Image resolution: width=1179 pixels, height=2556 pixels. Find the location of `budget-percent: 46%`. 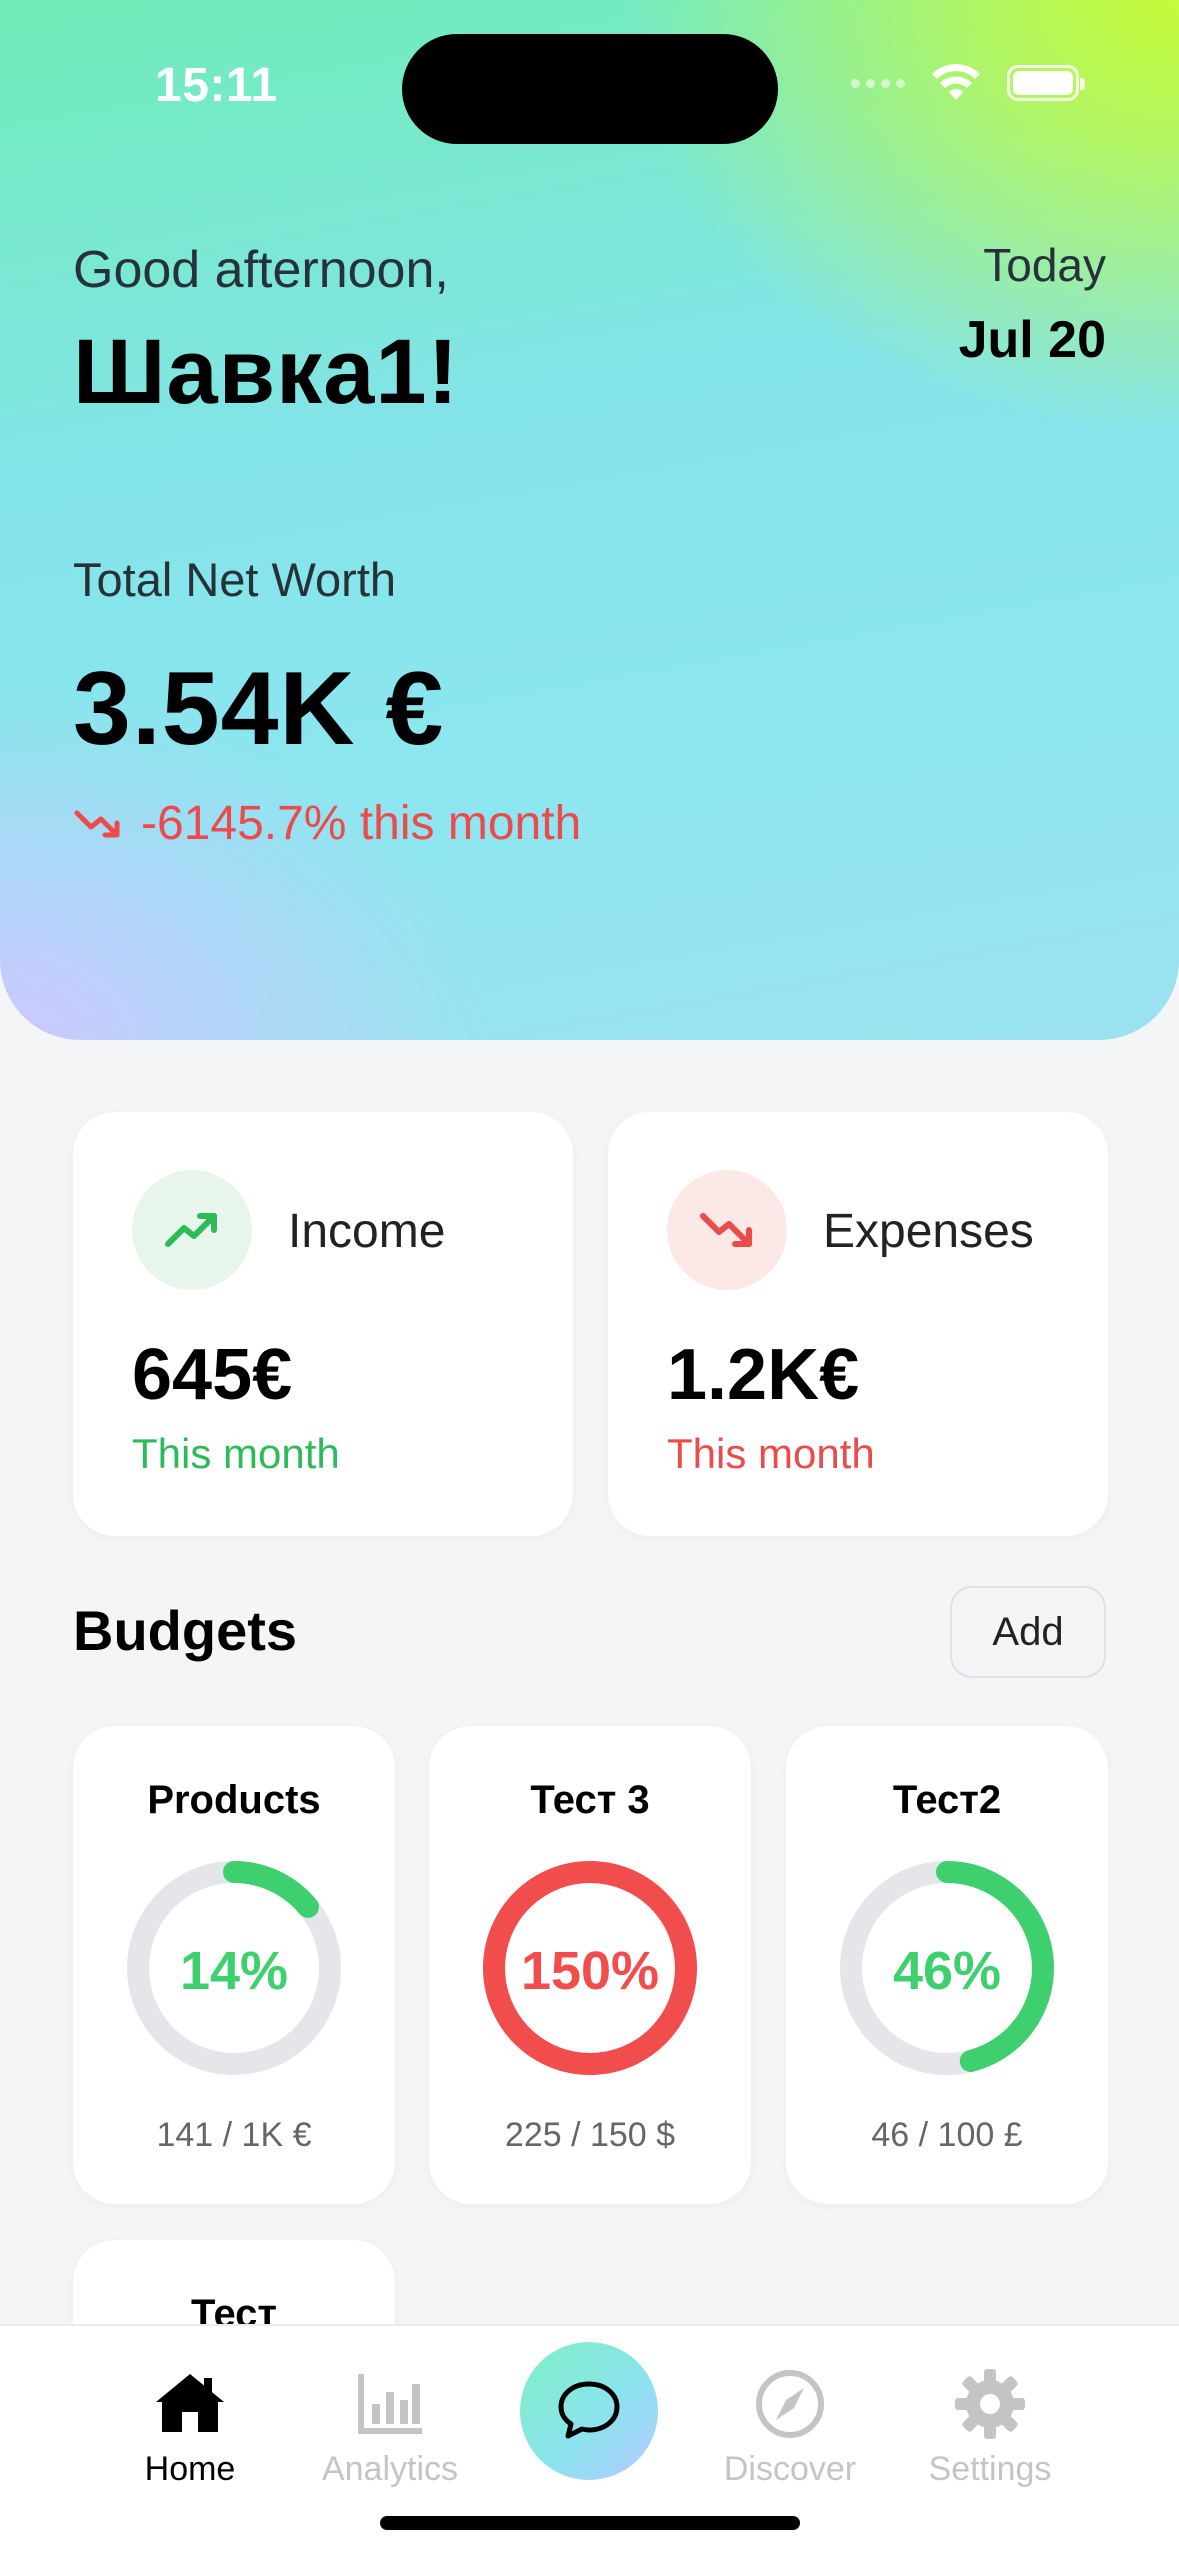

budget-percent: 46% is located at coordinates (947, 1971).